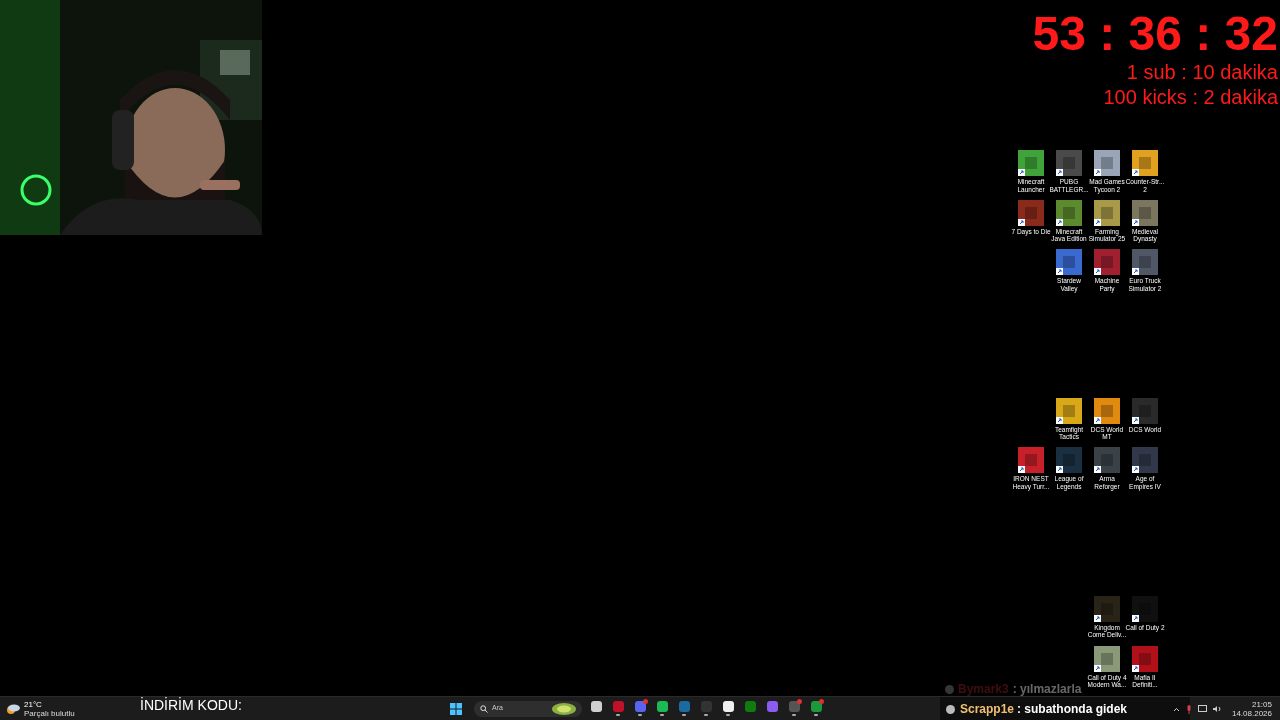 The width and height of the screenshot is (1280, 720). What do you see at coordinates (49, 713) in the screenshot?
I see `weather-text: Parçalı bulutlu` at bounding box center [49, 713].